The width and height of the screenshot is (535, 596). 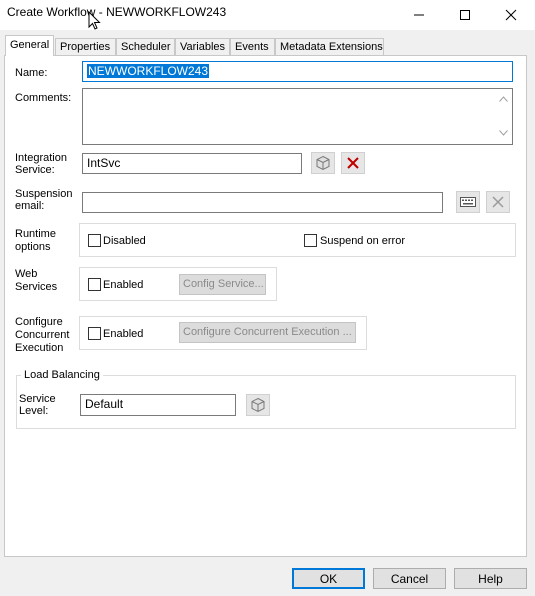 What do you see at coordinates (39, 322) in the screenshot?
I see `configure-concurrent-label-1: Configure` at bounding box center [39, 322].